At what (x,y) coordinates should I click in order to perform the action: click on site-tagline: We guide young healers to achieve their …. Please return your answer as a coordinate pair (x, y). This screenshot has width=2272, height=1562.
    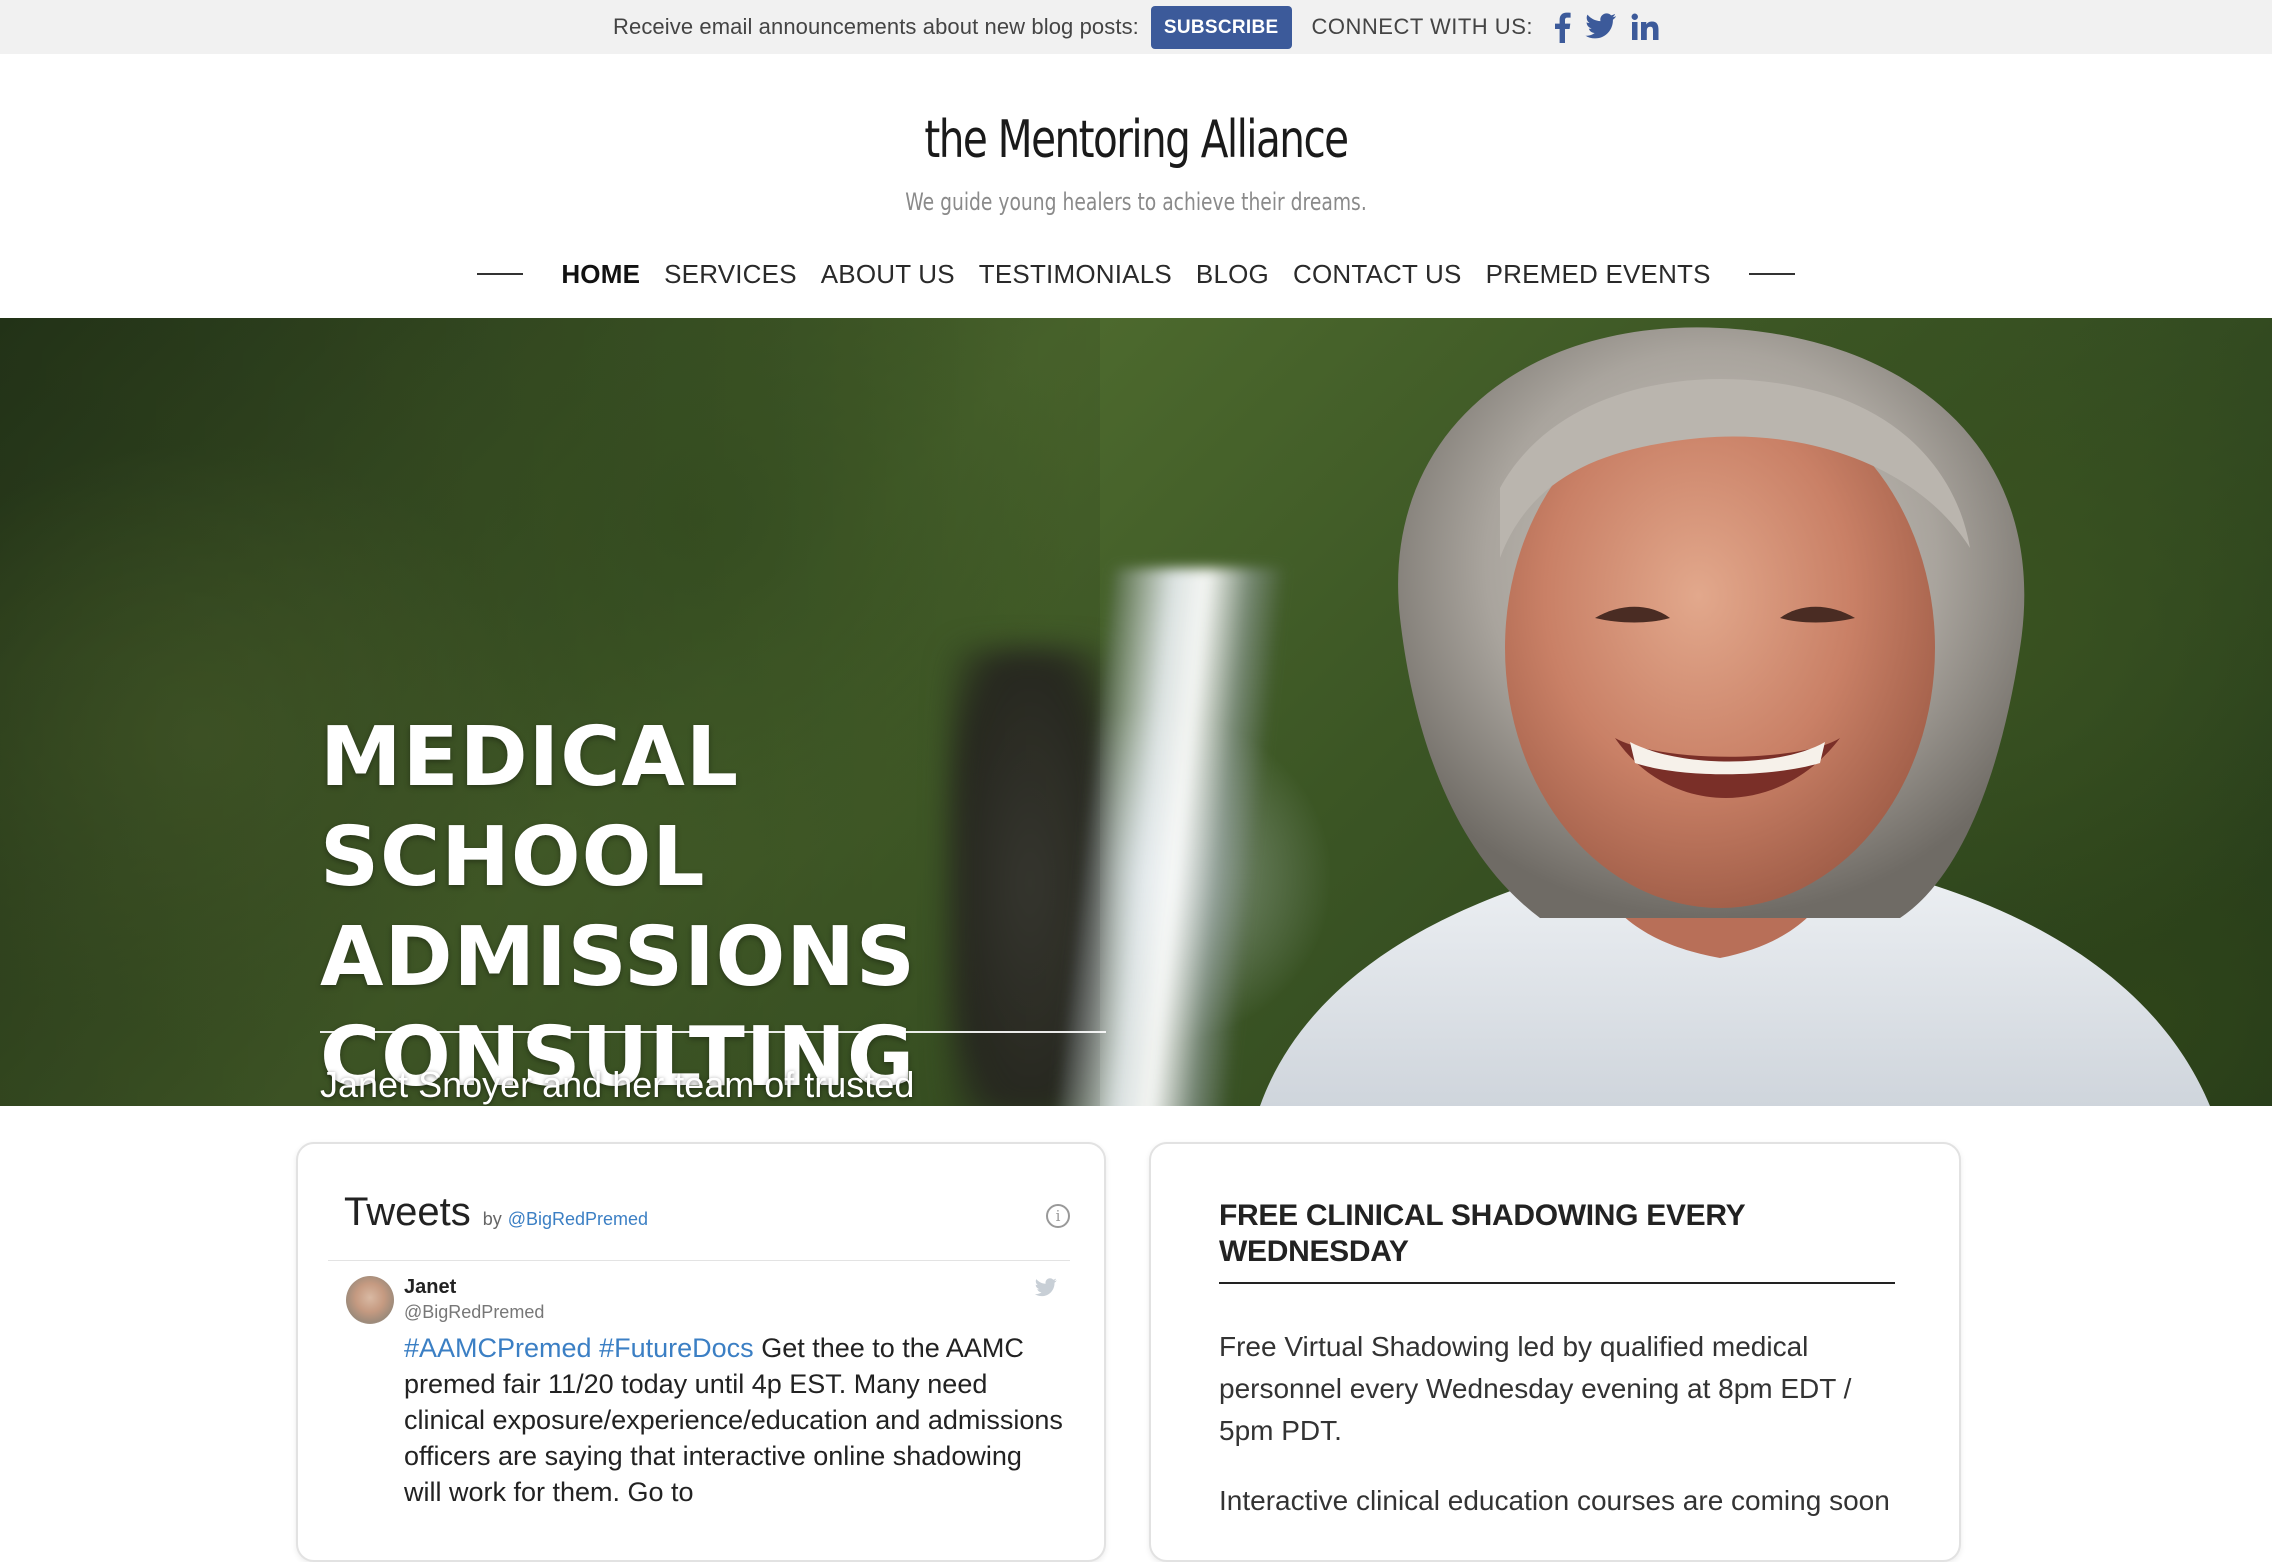
    Looking at the image, I should click on (1136, 202).